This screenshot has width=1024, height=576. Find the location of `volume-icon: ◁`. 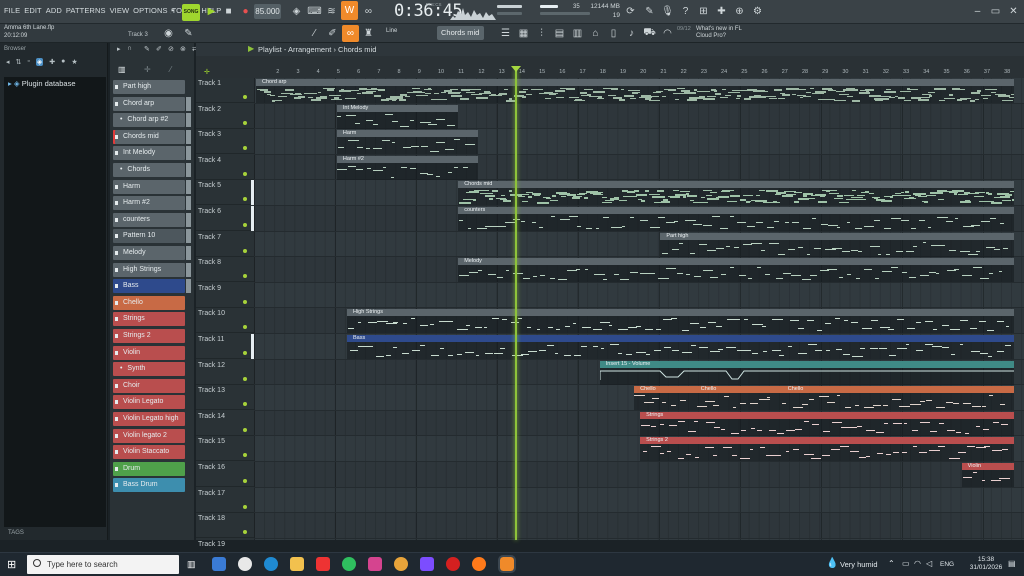

volume-icon: ◁ is located at coordinates (929, 563).